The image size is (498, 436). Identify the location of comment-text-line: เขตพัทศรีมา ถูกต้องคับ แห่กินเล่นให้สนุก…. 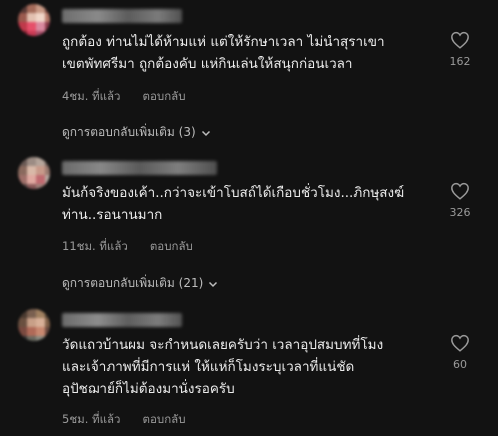
(207, 64).